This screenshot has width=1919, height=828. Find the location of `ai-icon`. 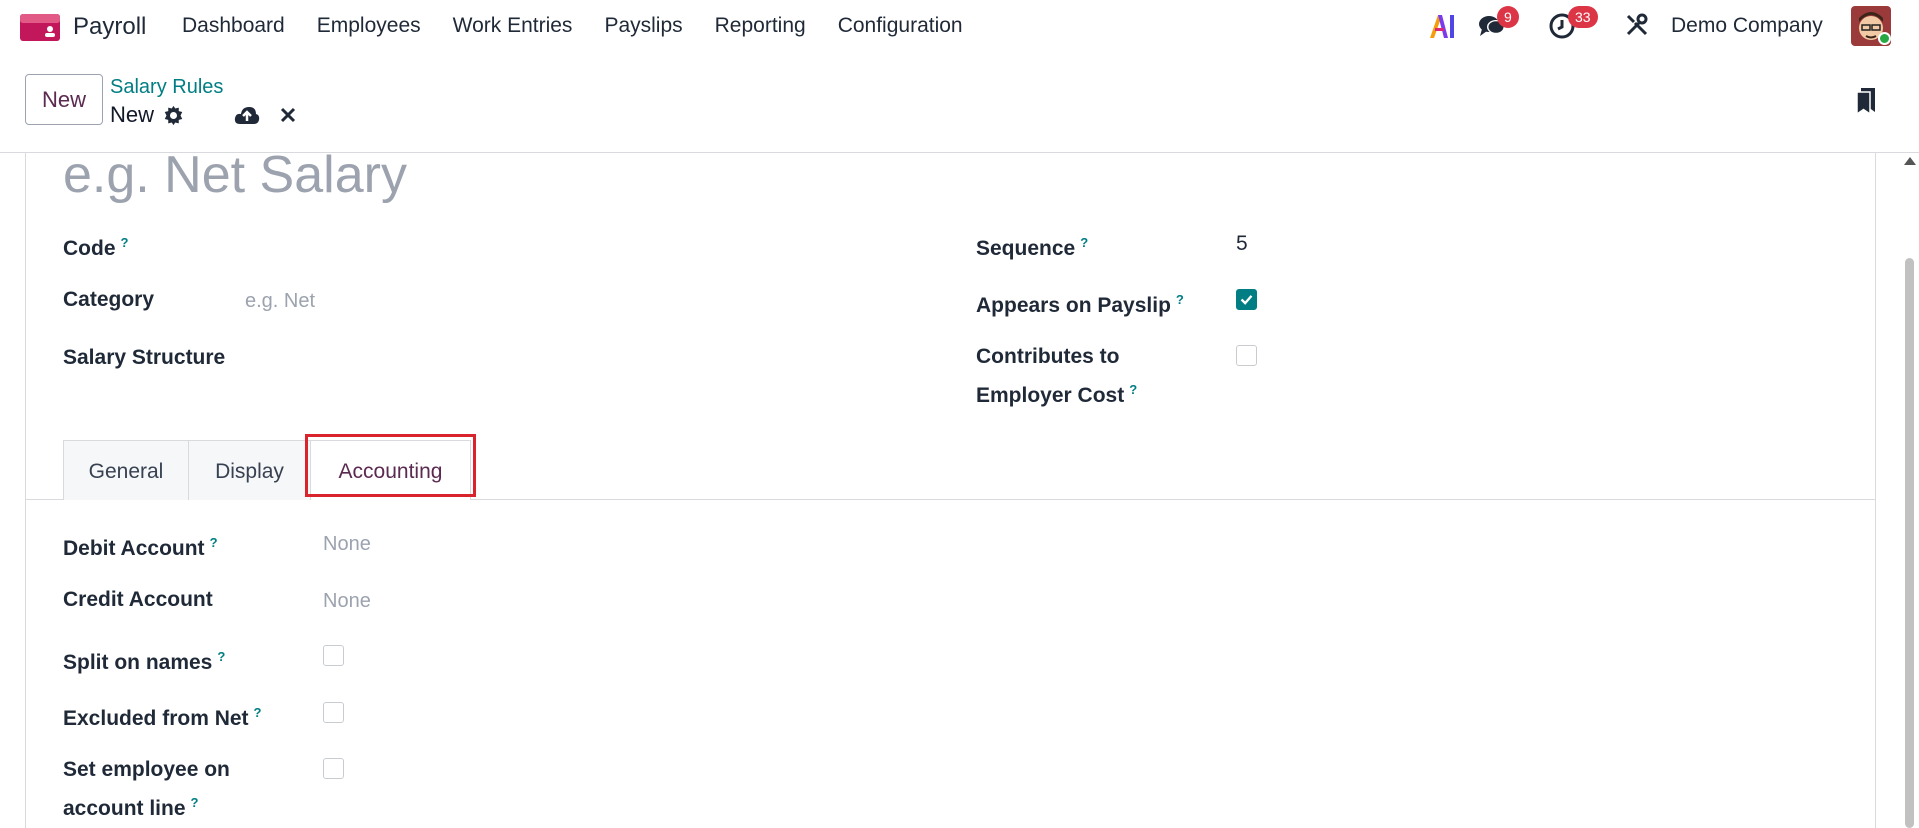

ai-icon is located at coordinates (1442, 26).